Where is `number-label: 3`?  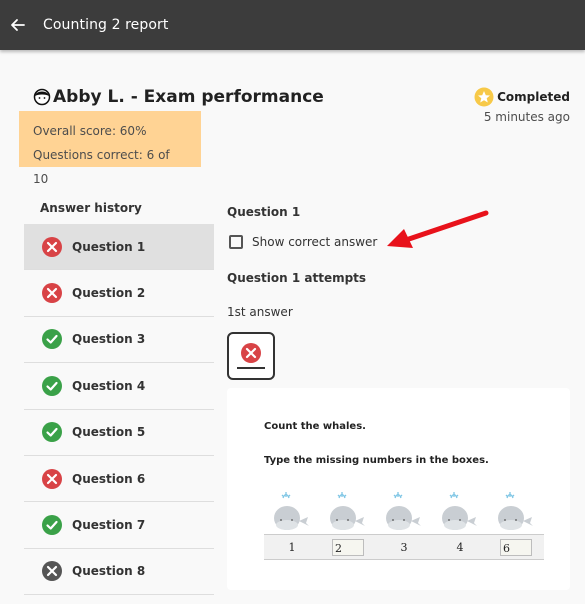
number-label: 3 is located at coordinates (404, 547).